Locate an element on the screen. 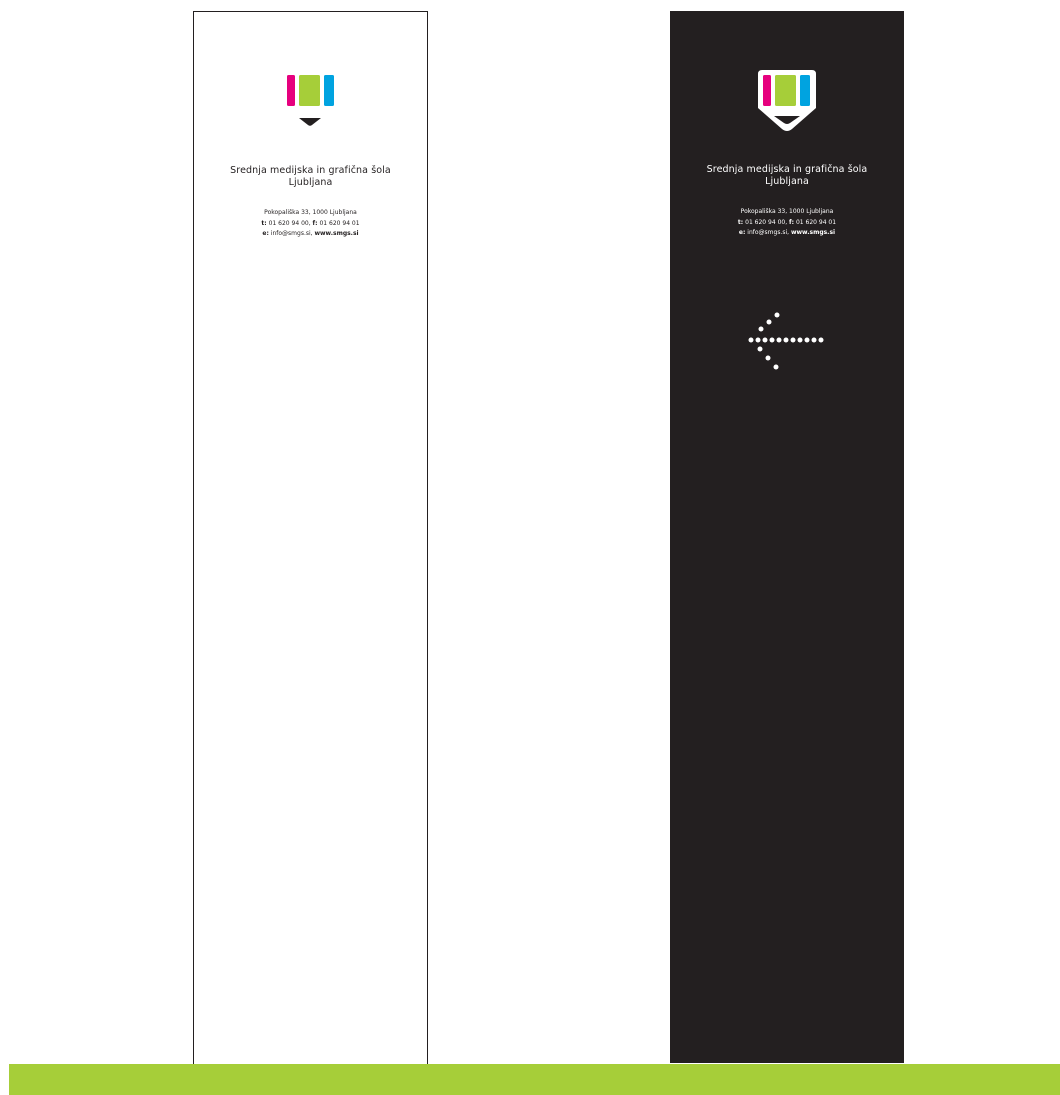  dotted-arrow-left-icon is located at coordinates (786, 341).